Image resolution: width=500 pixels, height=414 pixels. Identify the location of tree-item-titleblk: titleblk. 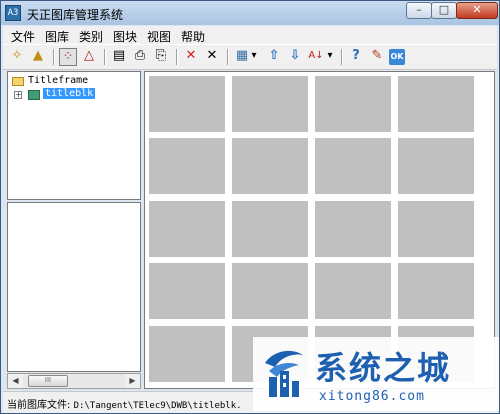
(69, 93).